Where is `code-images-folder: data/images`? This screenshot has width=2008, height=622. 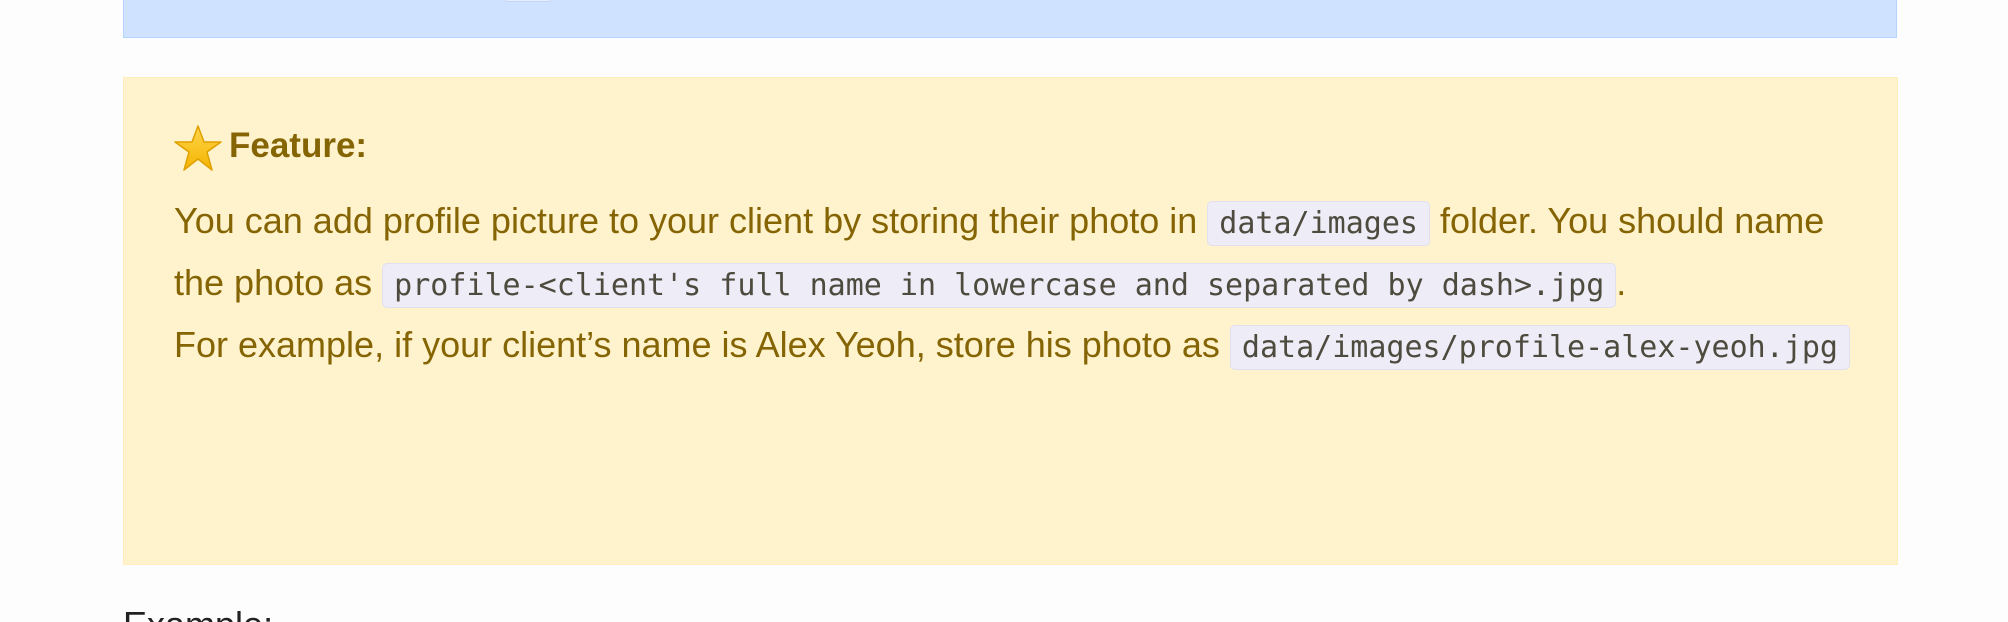 code-images-folder: data/images is located at coordinates (1318, 223).